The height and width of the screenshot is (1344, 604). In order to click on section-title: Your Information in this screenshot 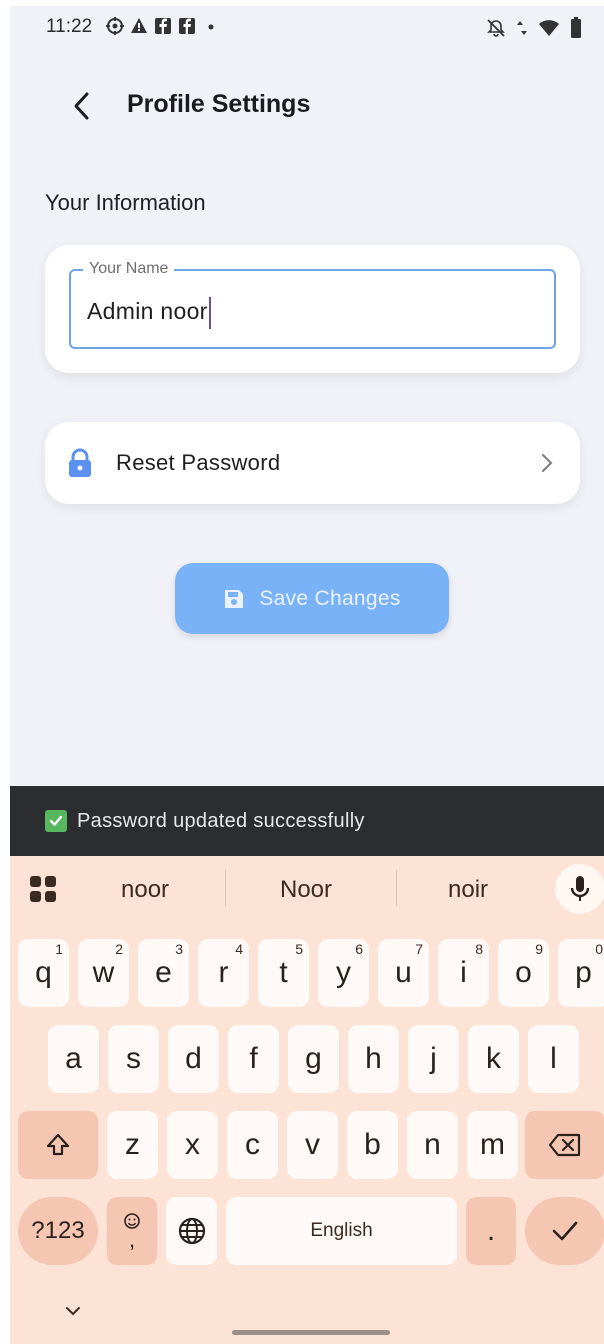, I will do `click(125, 202)`.